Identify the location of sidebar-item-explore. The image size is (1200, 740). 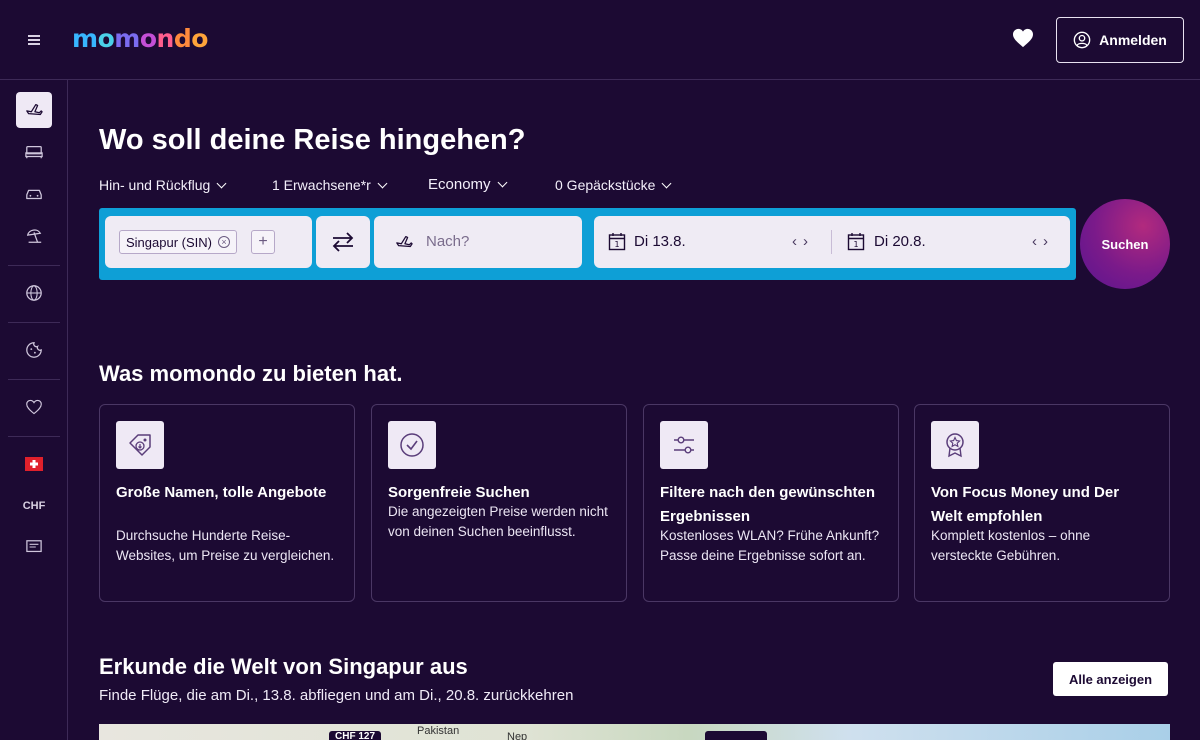
(34, 293).